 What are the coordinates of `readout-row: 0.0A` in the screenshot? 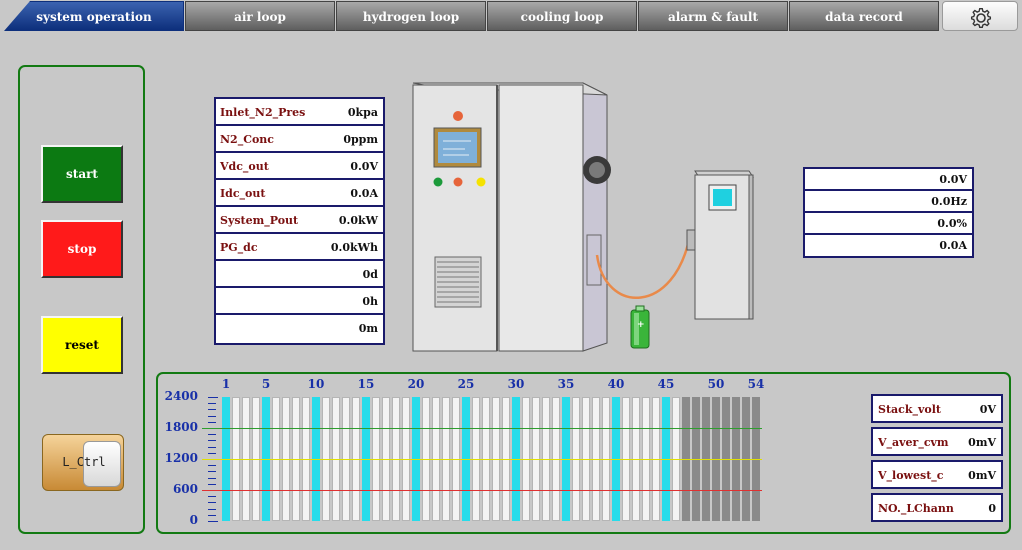 It's located at (888, 246).